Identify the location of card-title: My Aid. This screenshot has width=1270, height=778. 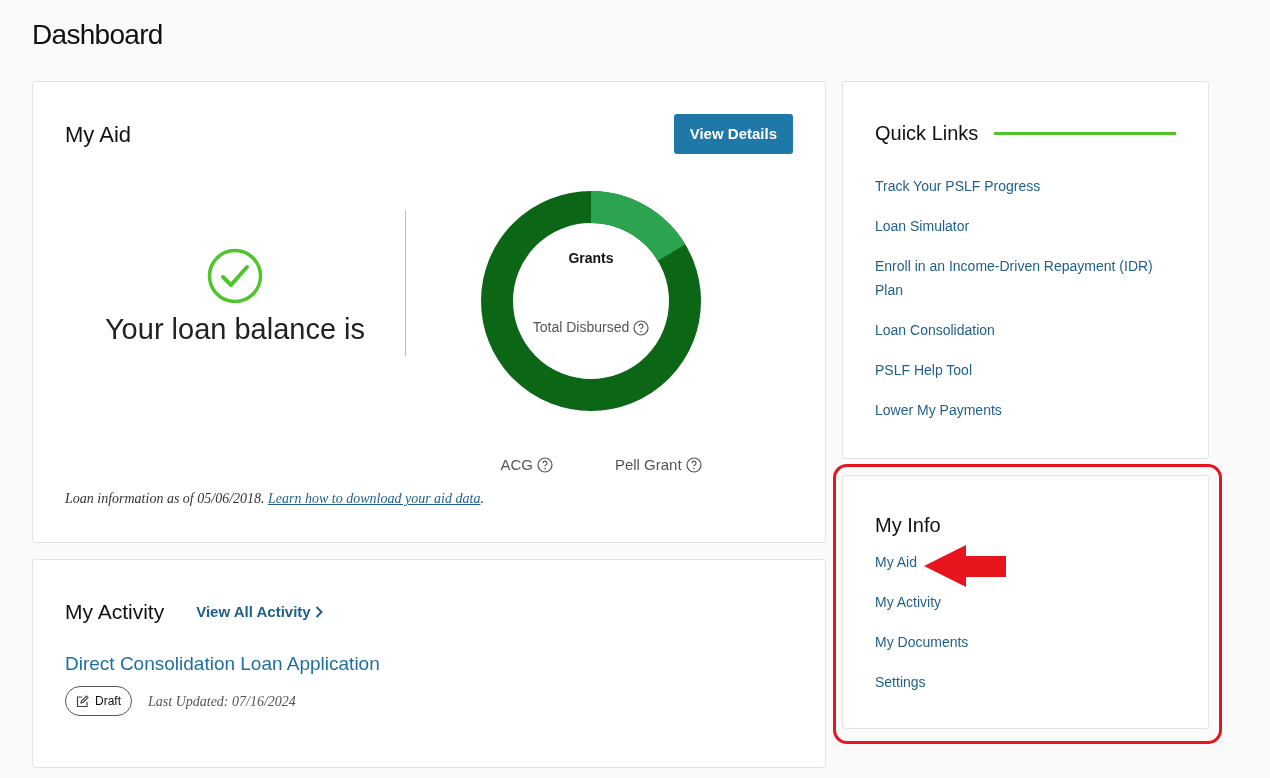
(98, 135).